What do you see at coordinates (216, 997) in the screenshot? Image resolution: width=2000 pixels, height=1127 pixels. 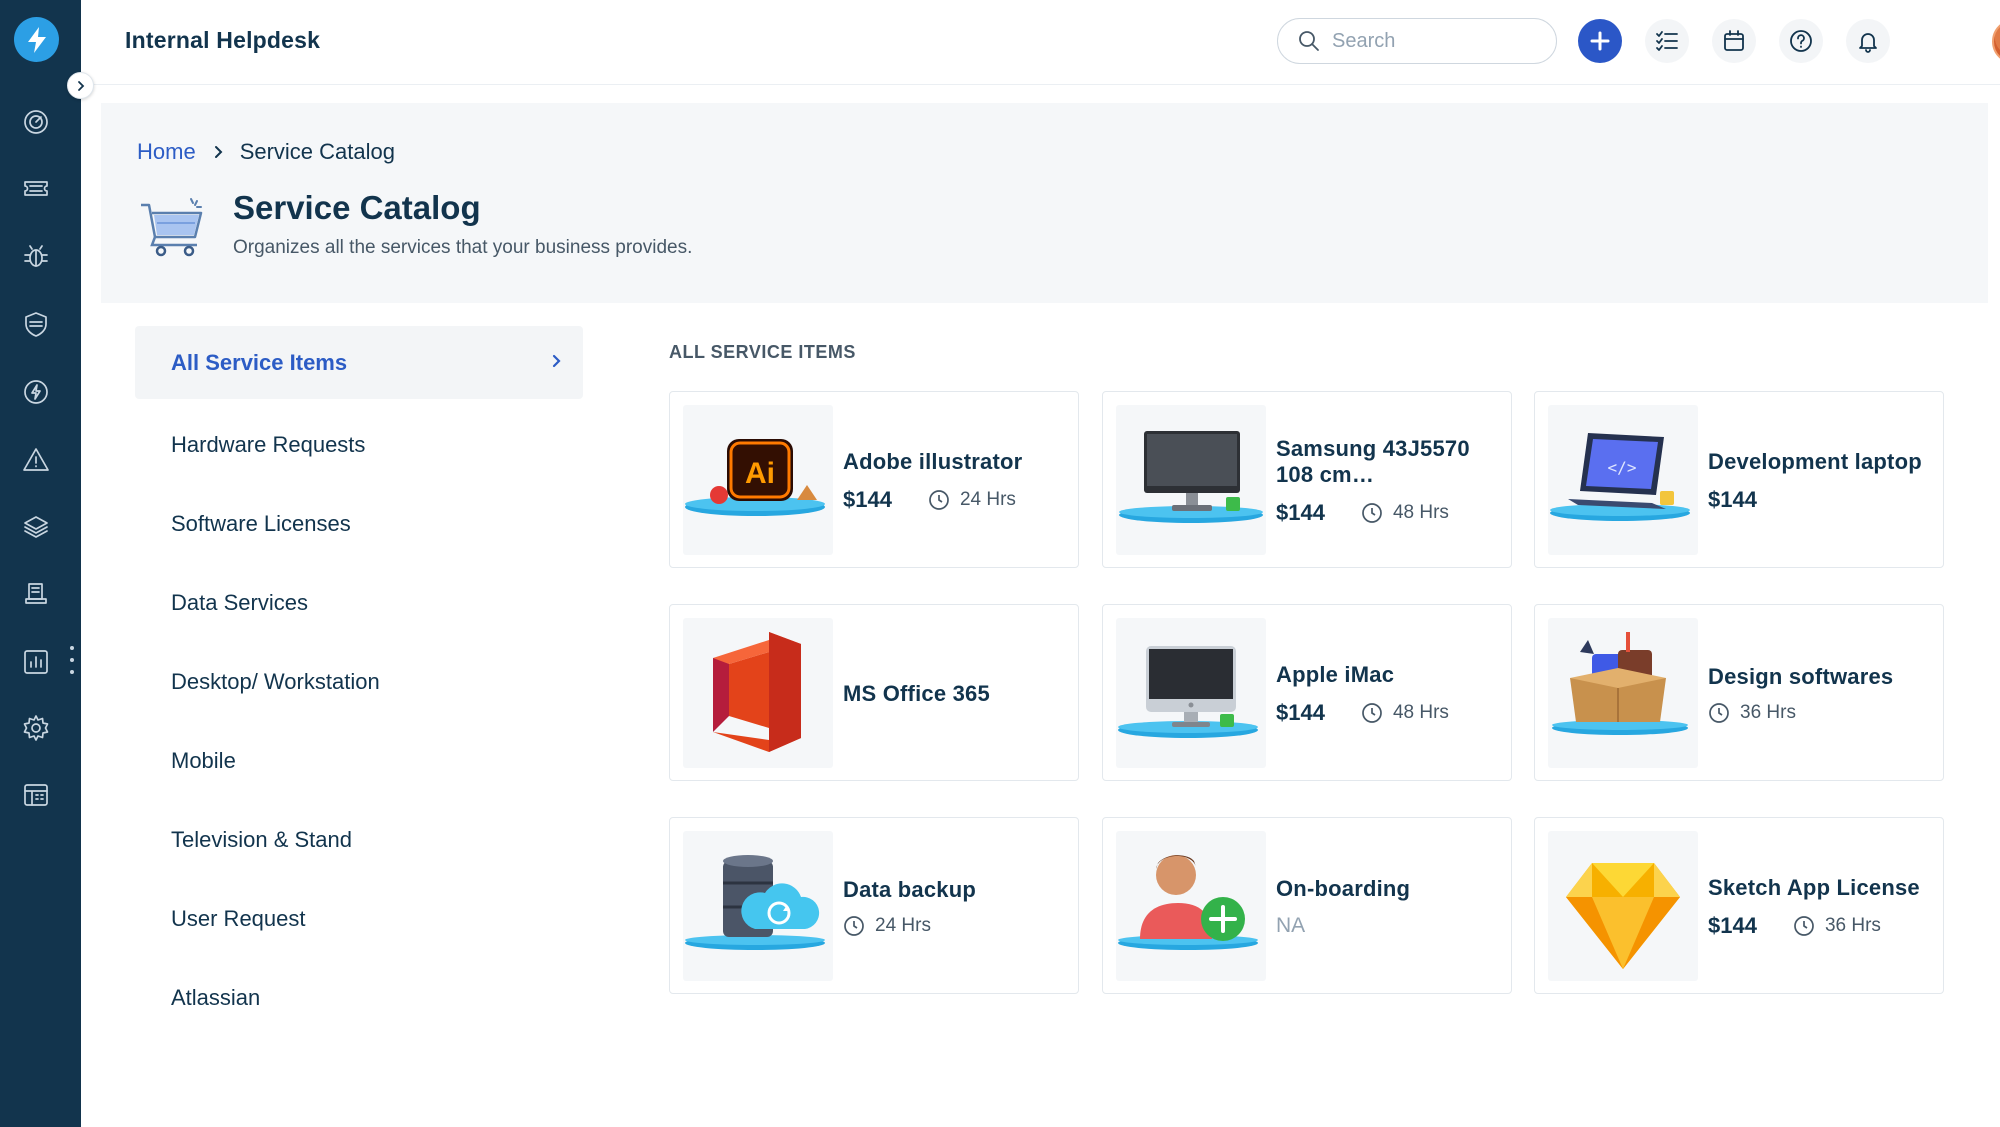 I see `category-label: Atlassian` at bounding box center [216, 997].